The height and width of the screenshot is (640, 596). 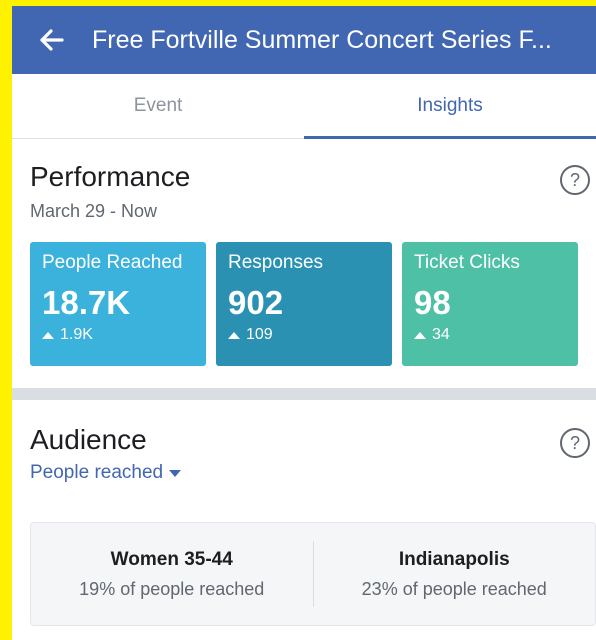 I want to click on back-arrow-icon, so click(x=52, y=40).